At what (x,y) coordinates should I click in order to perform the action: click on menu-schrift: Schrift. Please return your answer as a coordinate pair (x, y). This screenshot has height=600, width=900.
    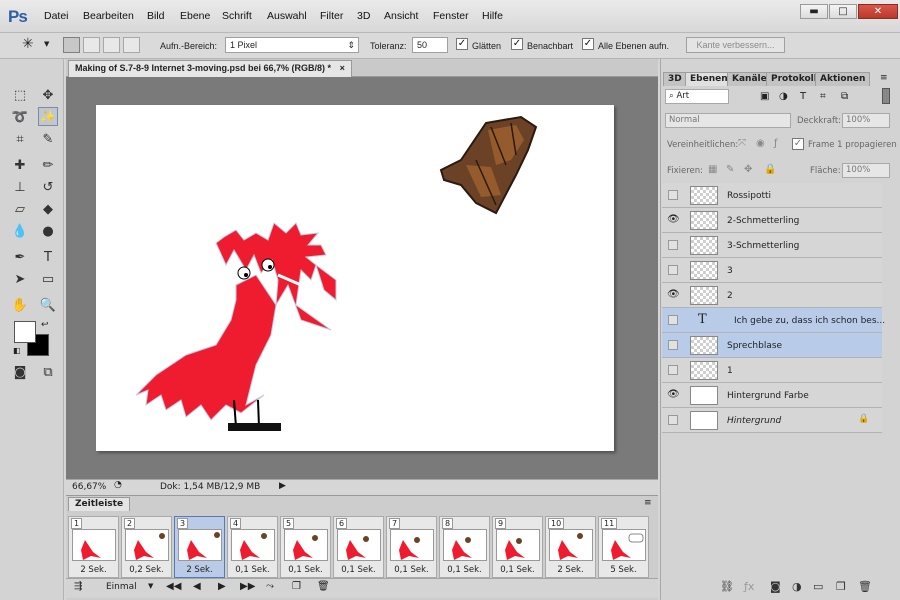
    Looking at the image, I should click on (237, 16).